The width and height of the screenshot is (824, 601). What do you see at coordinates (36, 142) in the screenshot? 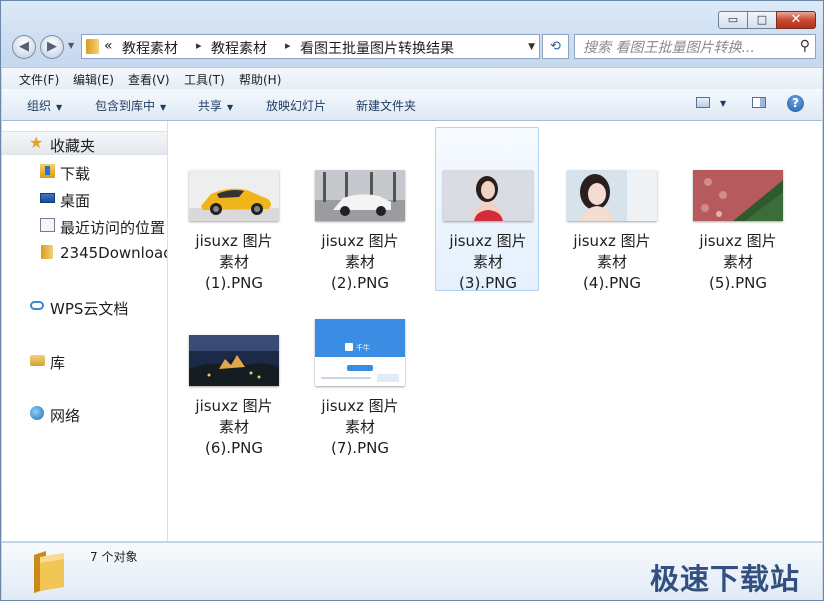
I see `star-icon: ★` at bounding box center [36, 142].